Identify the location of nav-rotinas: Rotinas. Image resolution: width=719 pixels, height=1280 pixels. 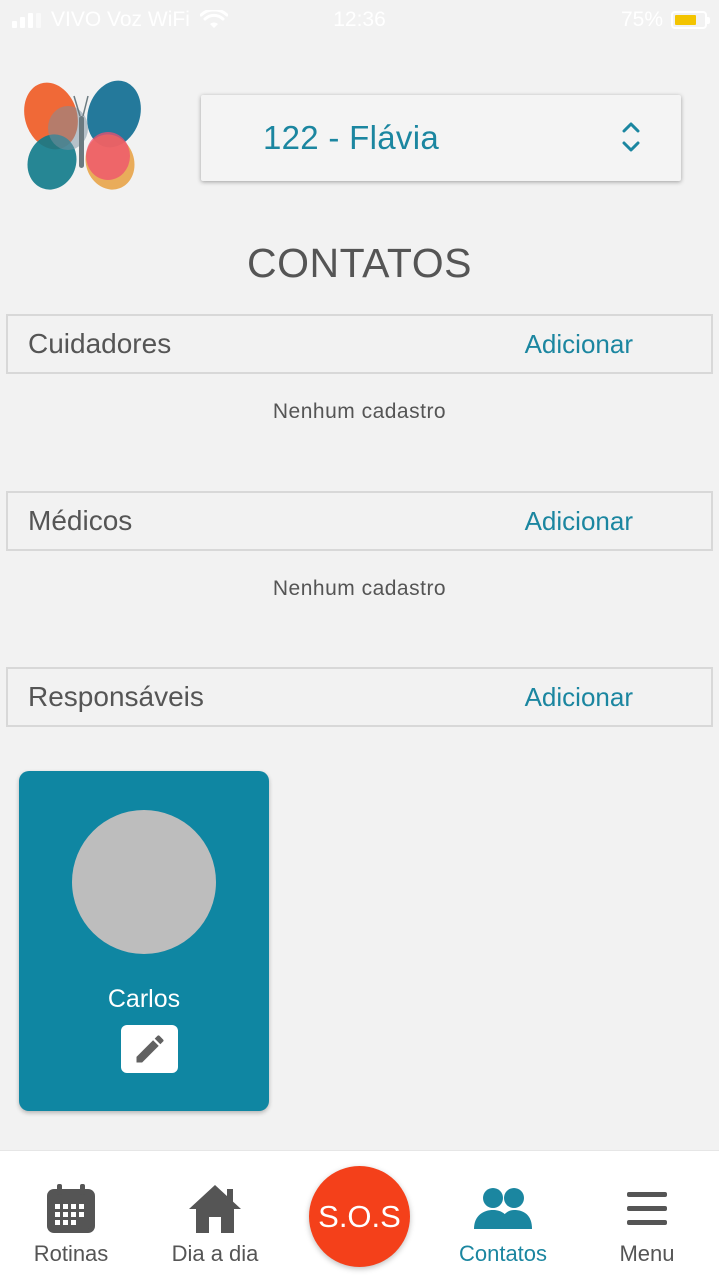
(71, 1215).